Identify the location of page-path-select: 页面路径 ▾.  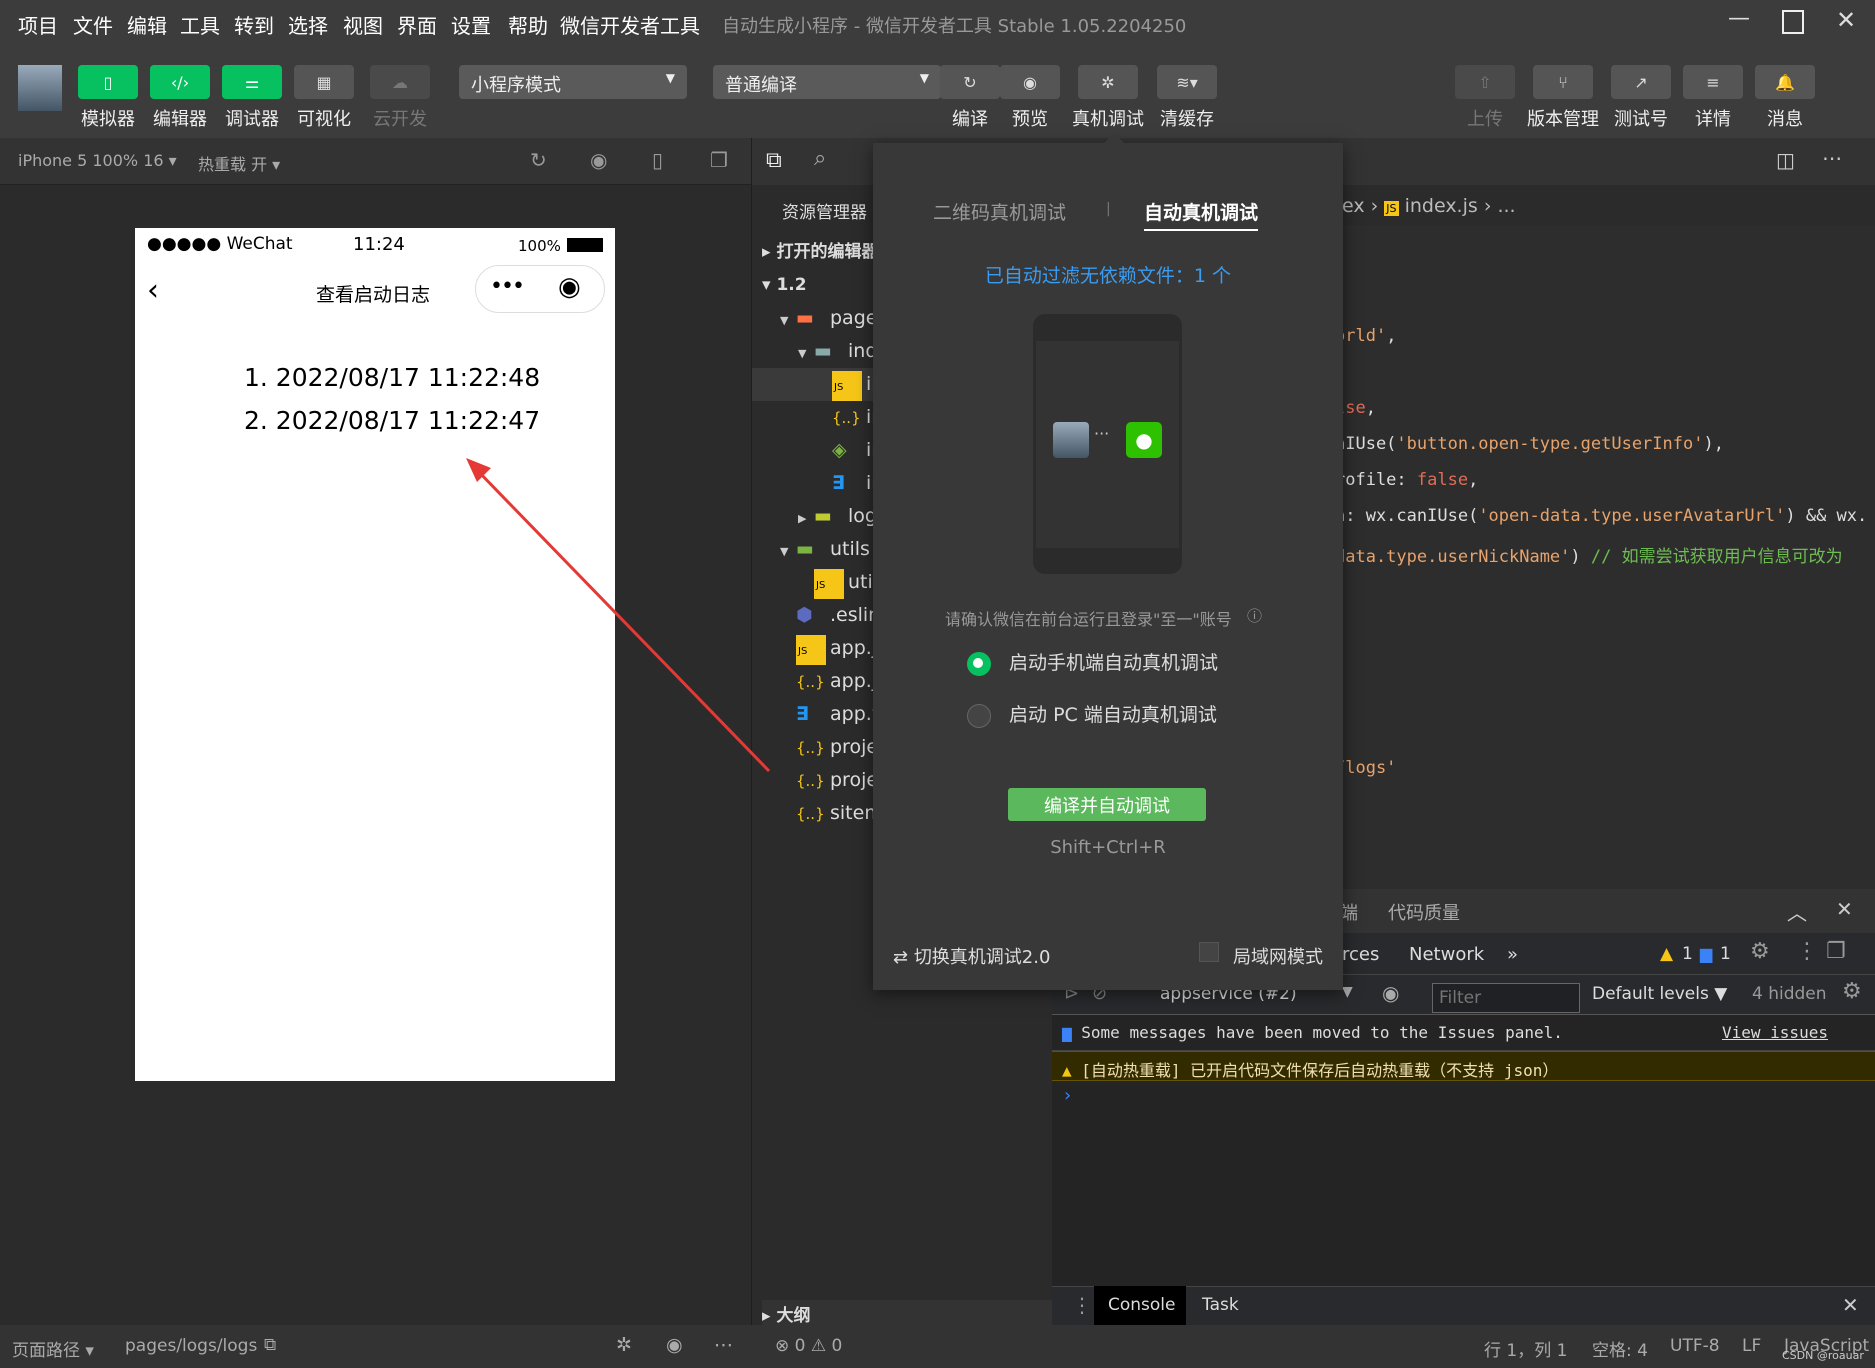
(53, 1348).